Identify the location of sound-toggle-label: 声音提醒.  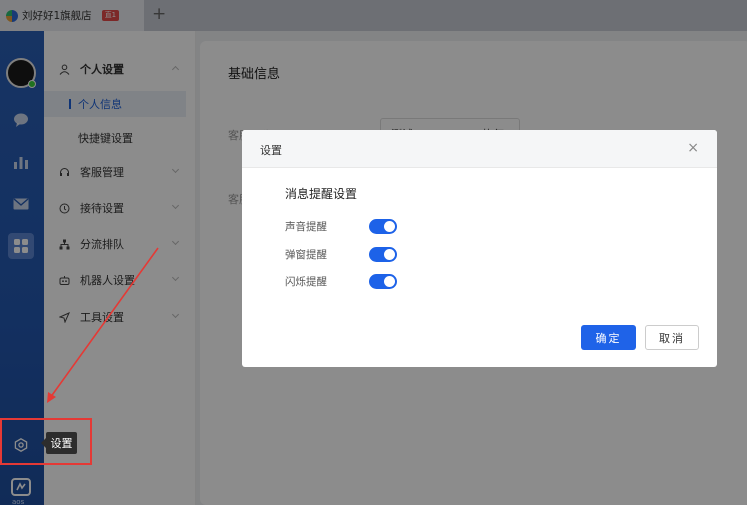
(306, 226).